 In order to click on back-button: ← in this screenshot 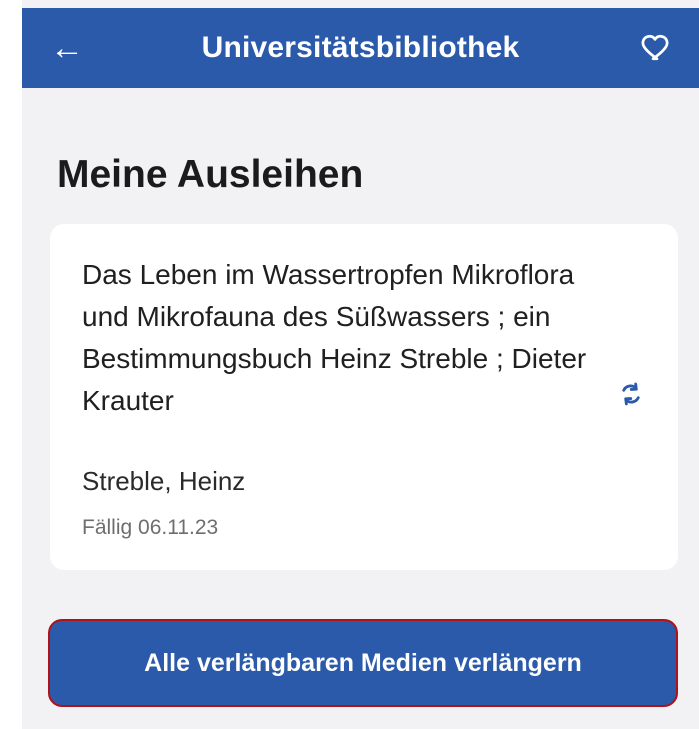, I will do `click(75, 48)`.